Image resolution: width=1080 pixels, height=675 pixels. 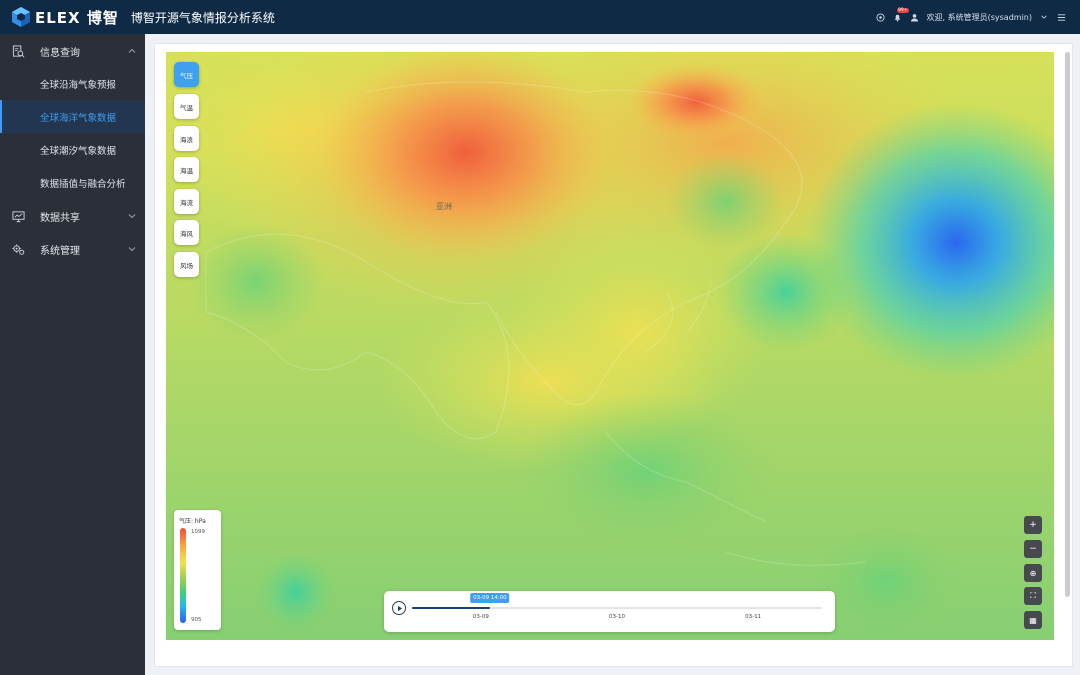 I want to click on pressure-legend: 气压: hPa 1099 905, so click(x=197, y=570).